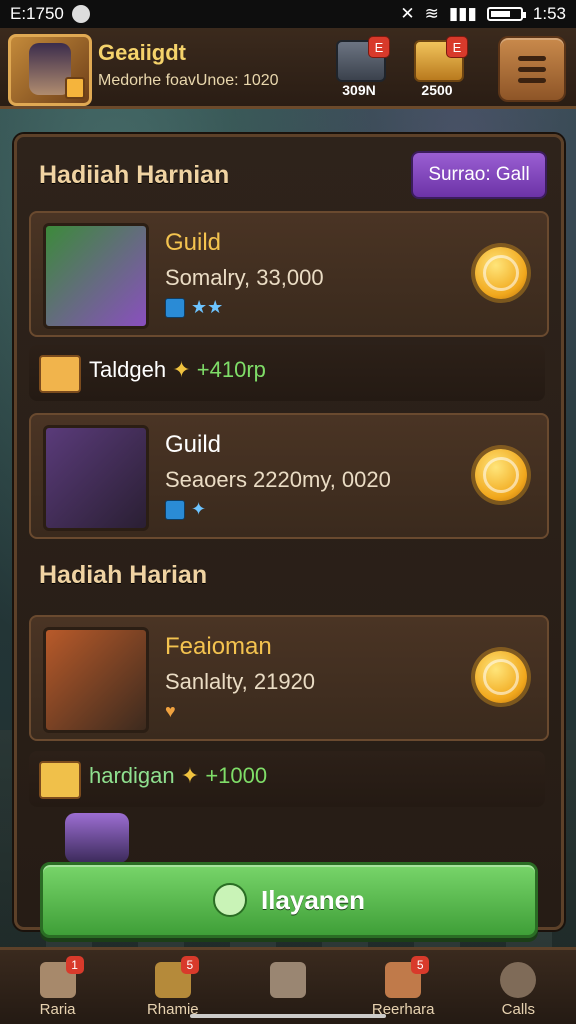 The height and width of the screenshot is (1024, 576). I want to click on primary-action-label: Ilayanen, so click(313, 899).